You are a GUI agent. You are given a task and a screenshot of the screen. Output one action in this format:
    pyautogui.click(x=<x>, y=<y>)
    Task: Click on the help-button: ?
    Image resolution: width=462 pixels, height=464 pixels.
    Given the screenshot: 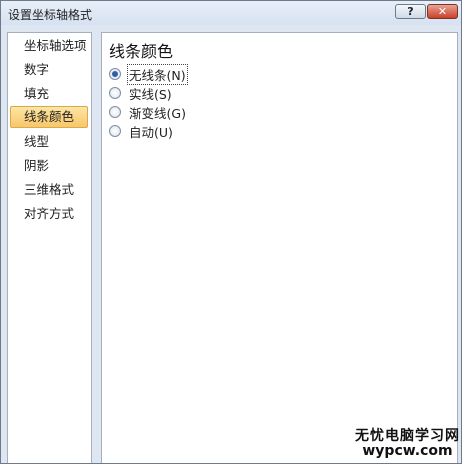 What is the action you would take?
    pyautogui.click(x=410, y=11)
    